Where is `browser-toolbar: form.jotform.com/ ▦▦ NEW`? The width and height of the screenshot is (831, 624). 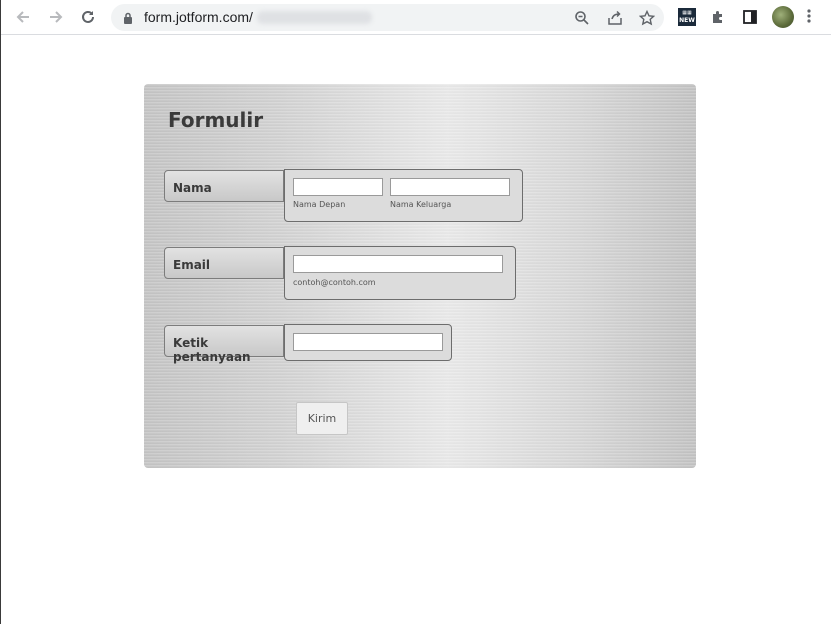 browser-toolbar: form.jotform.com/ ▦▦ NEW is located at coordinates (416, 17).